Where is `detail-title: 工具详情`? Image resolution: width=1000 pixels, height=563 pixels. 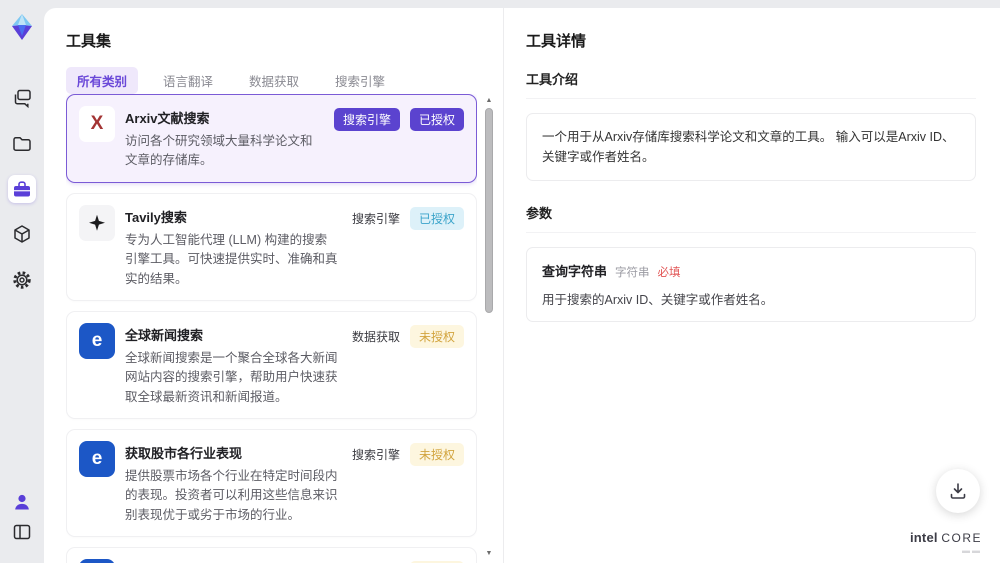 detail-title: 工具详情 is located at coordinates (556, 41).